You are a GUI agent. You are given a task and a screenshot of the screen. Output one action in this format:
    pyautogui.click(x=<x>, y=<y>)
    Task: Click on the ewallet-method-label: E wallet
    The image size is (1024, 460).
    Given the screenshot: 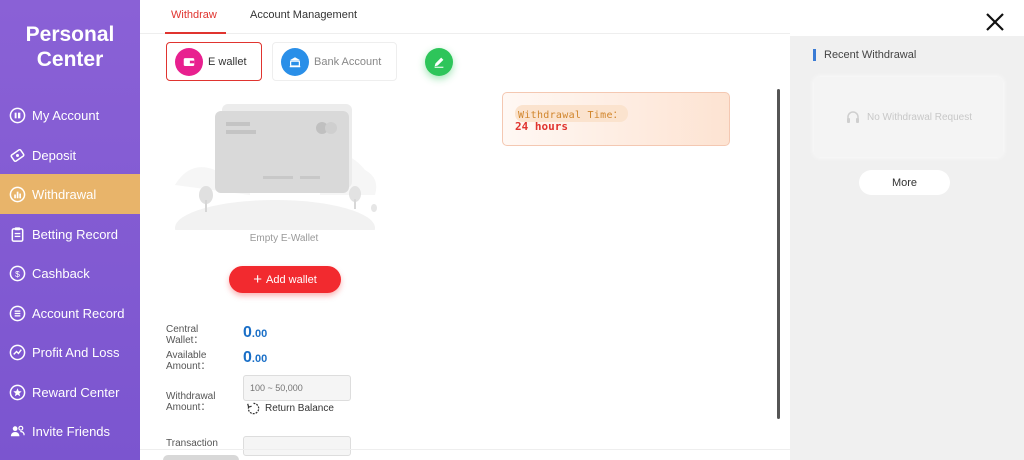 What is the action you would take?
    pyautogui.click(x=227, y=61)
    